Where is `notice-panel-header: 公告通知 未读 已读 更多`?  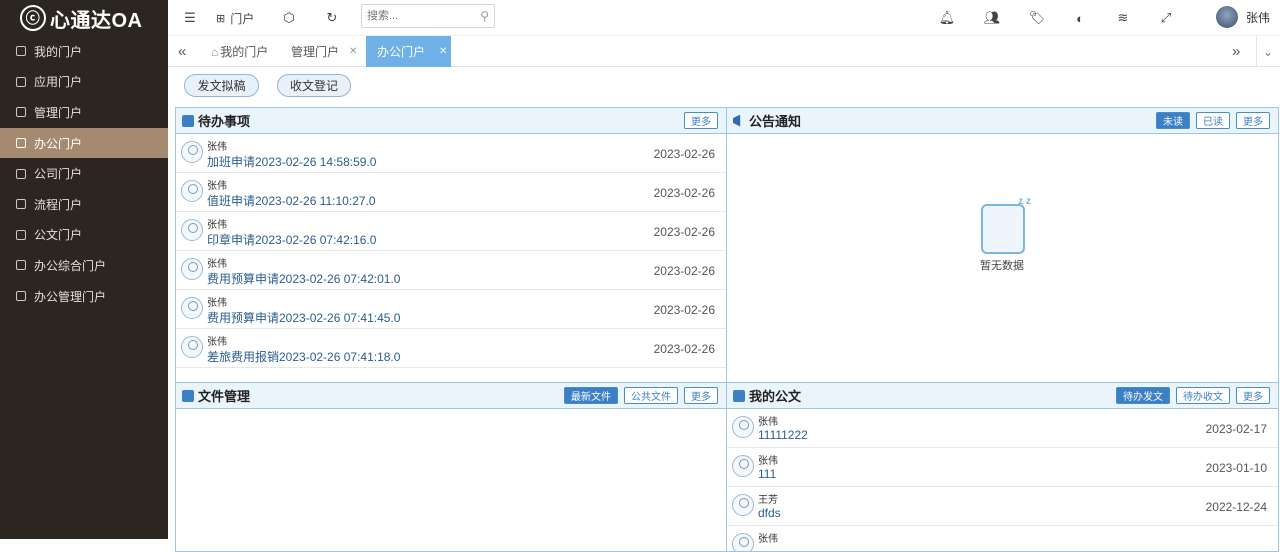
notice-panel-header: 公告通知 未读 已读 更多 is located at coordinates (1002, 121).